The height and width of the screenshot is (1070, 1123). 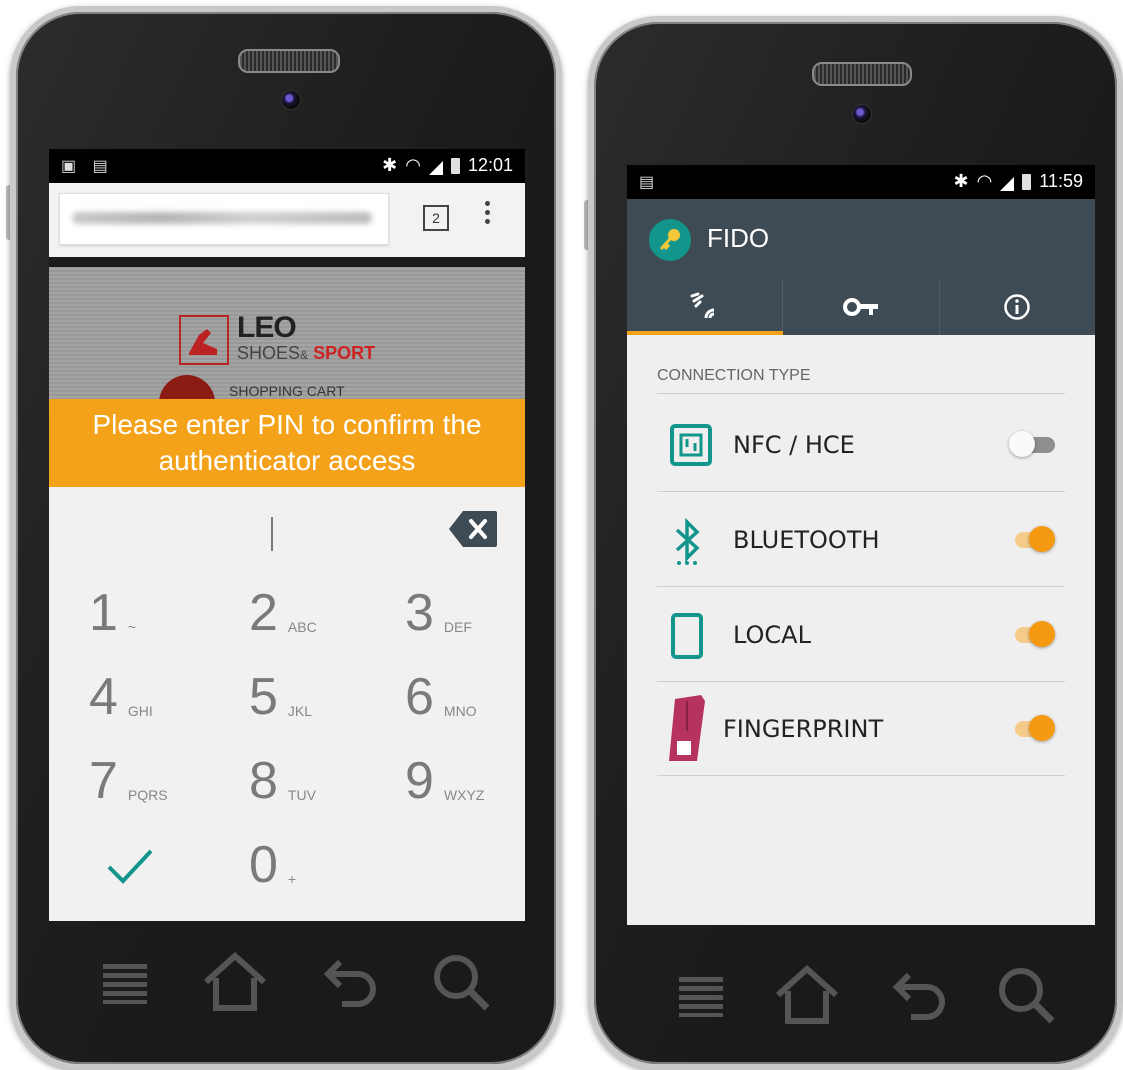 I want to click on key-3: 3 DEF, so click(x=438, y=609).